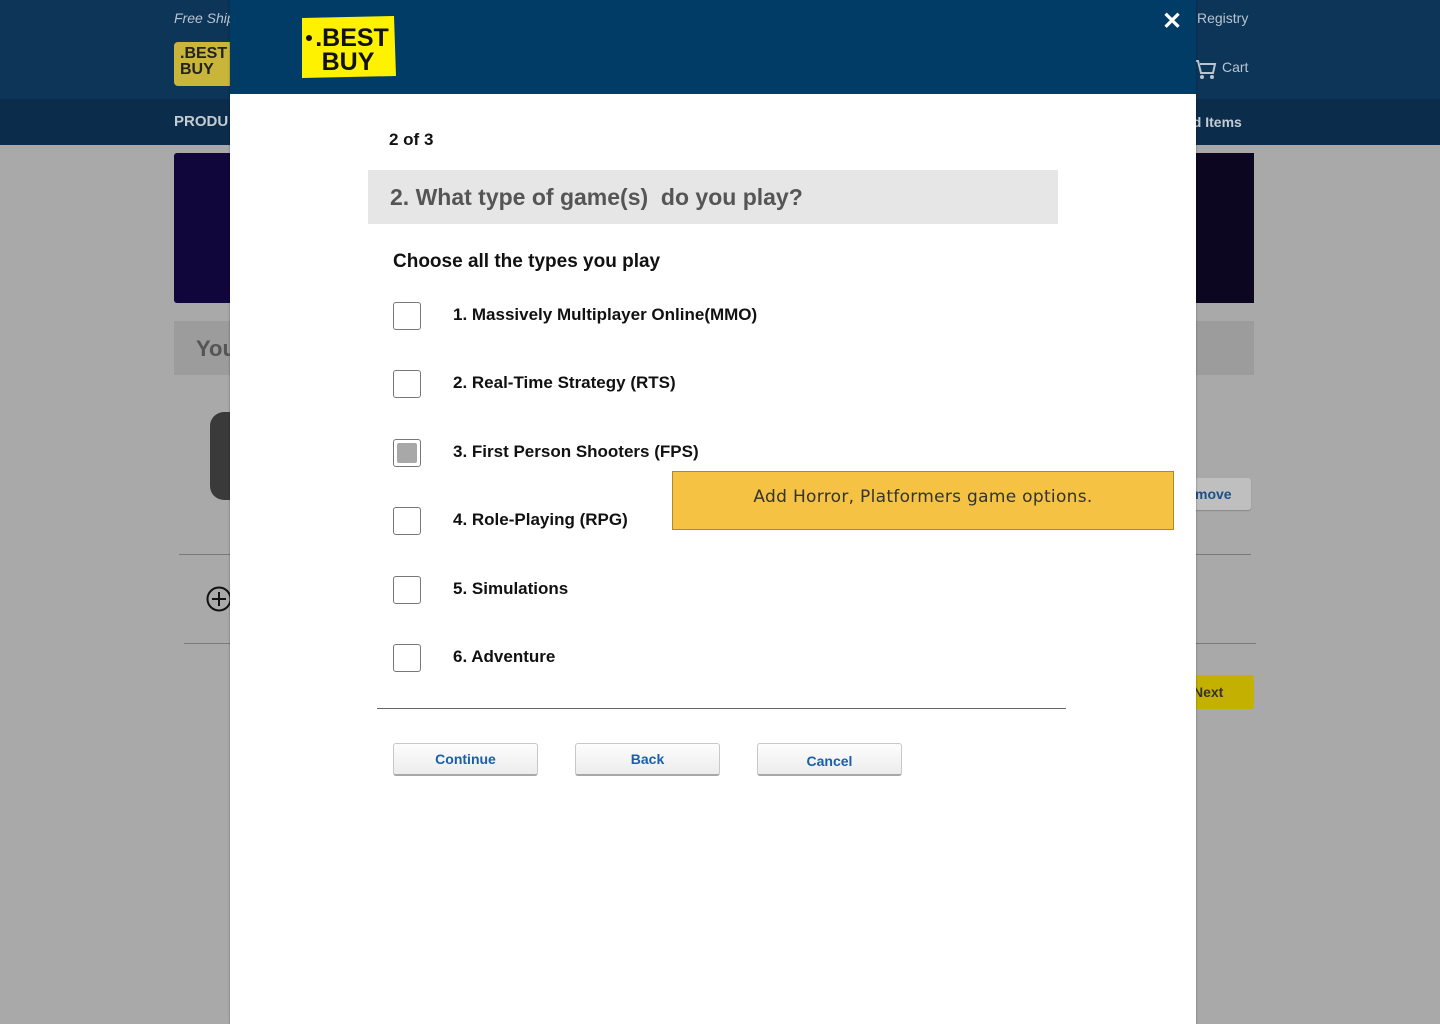  What do you see at coordinates (504, 657) in the screenshot?
I see `option-label: 6. Adventure` at bounding box center [504, 657].